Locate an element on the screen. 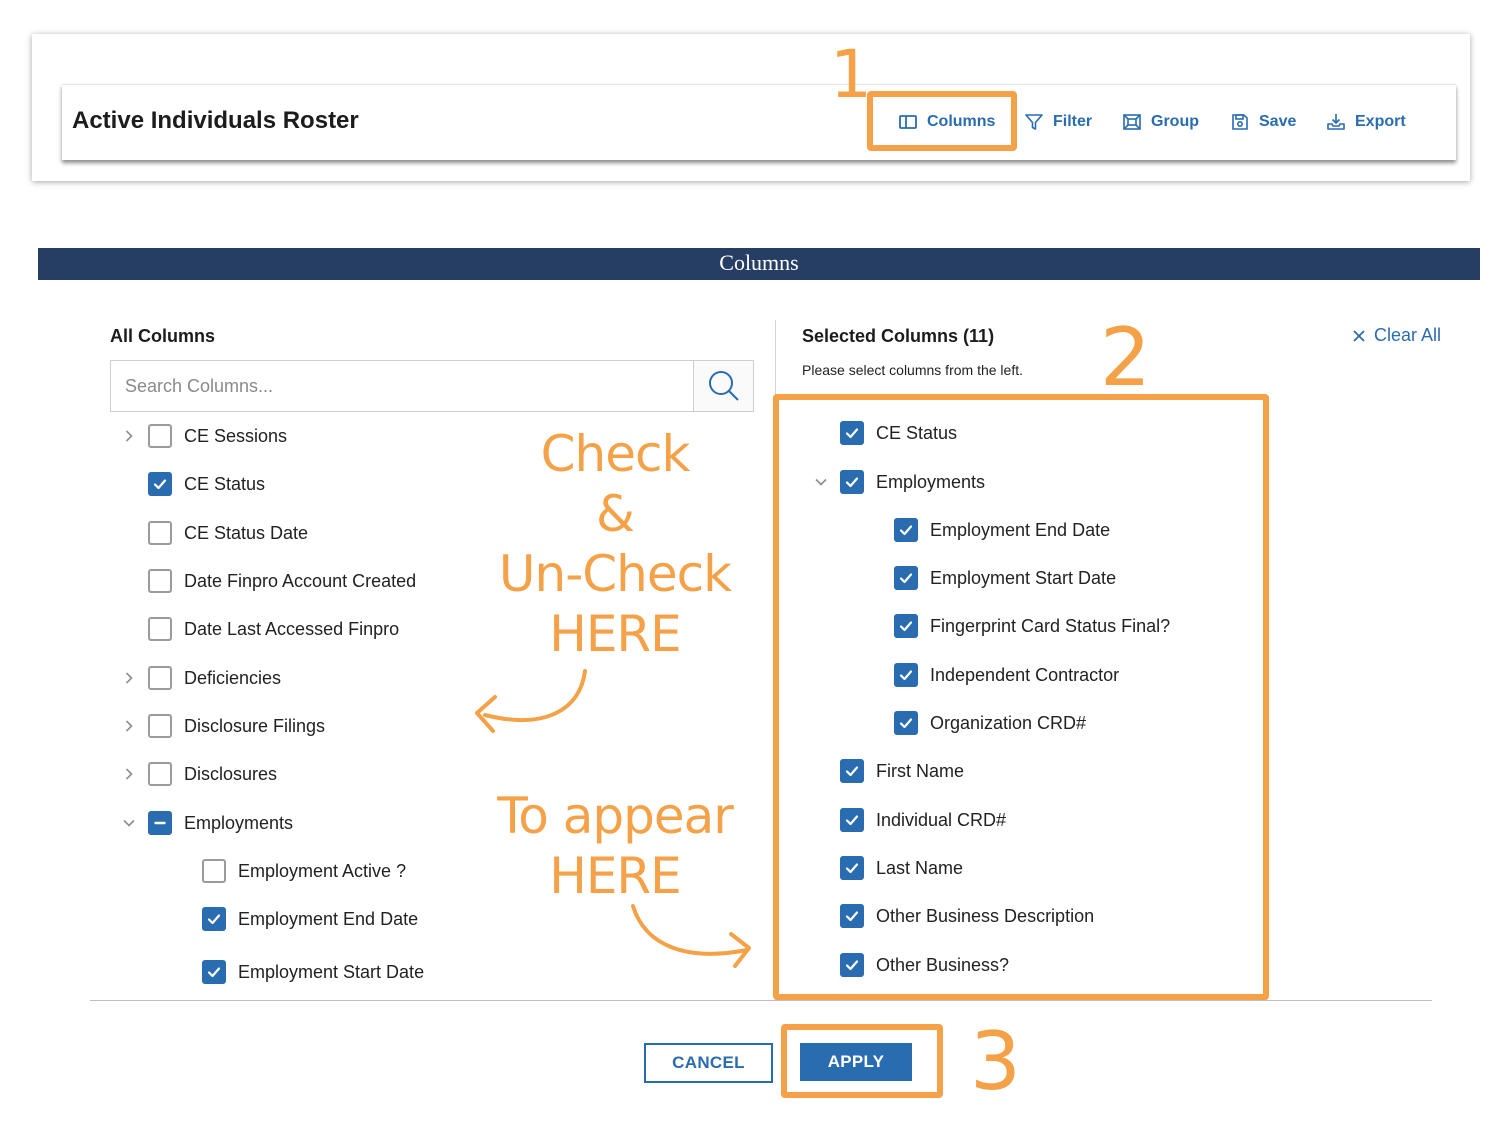 This screenshot has width=1500, height=1148. column-list-item: Date Finpro Account Created is located at coordinates (282, 581).